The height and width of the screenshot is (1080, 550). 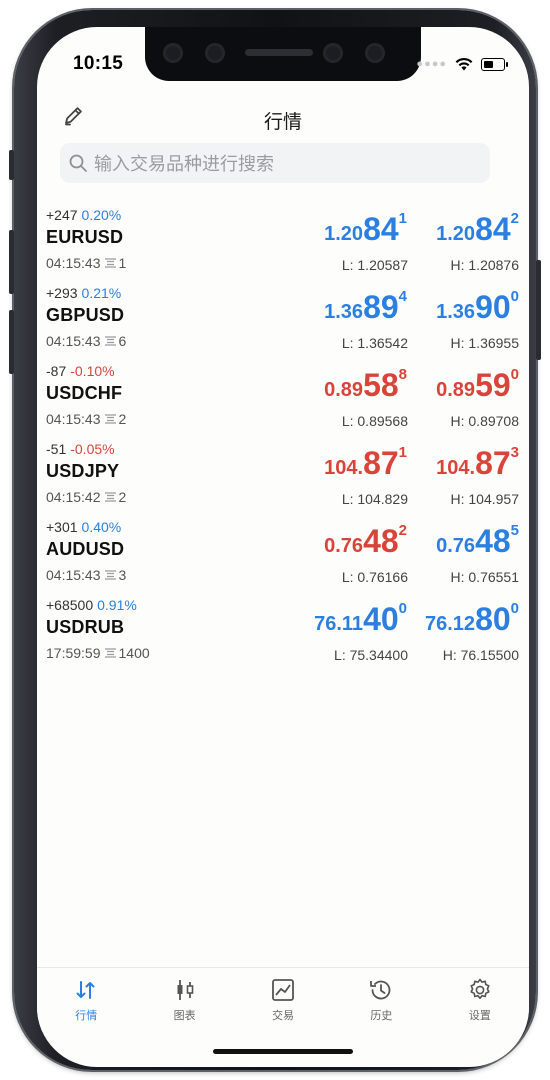 What do you see at coordinates (374, 499) in the screenshot?
I see `low-price: L: 104.829` at bounding box center [374, 499].